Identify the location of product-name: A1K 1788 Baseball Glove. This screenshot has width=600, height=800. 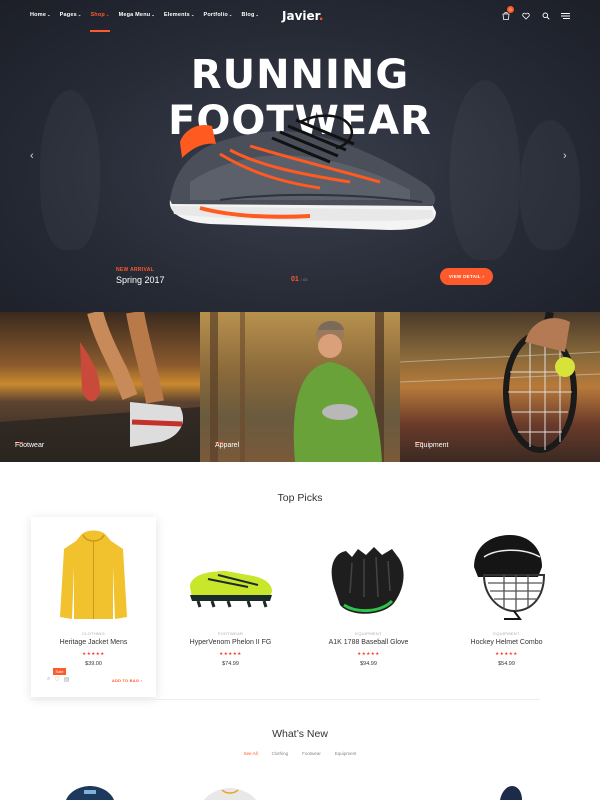
(368, 642).